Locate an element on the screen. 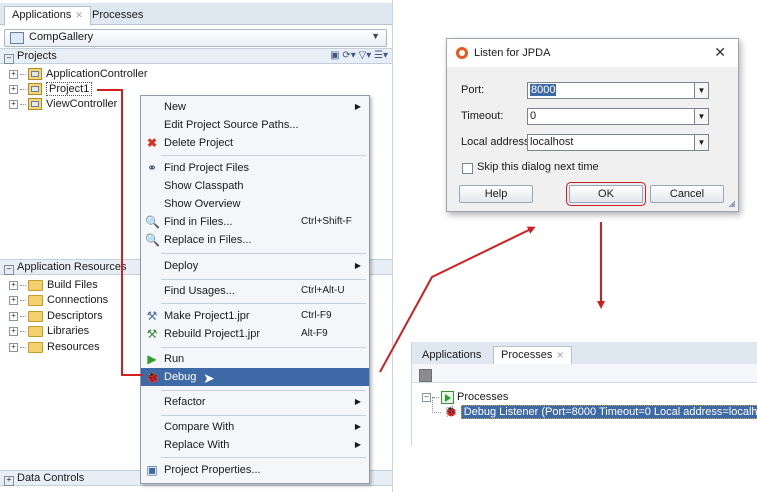 The width and height of the screenshot is (757, 492). find-files-icon: 🔍 is located at coordinates (152, 222).